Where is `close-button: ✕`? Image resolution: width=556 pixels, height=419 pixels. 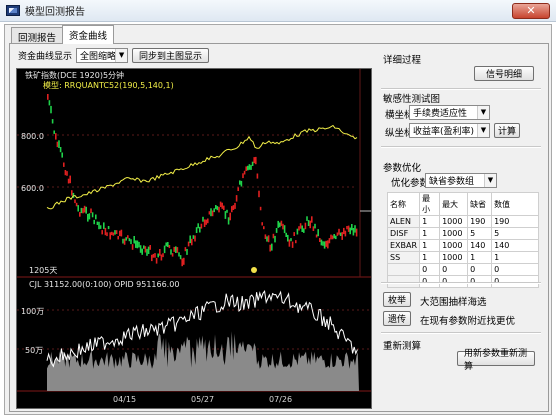
close-button: ✕ is located at coordinates (531, 11).